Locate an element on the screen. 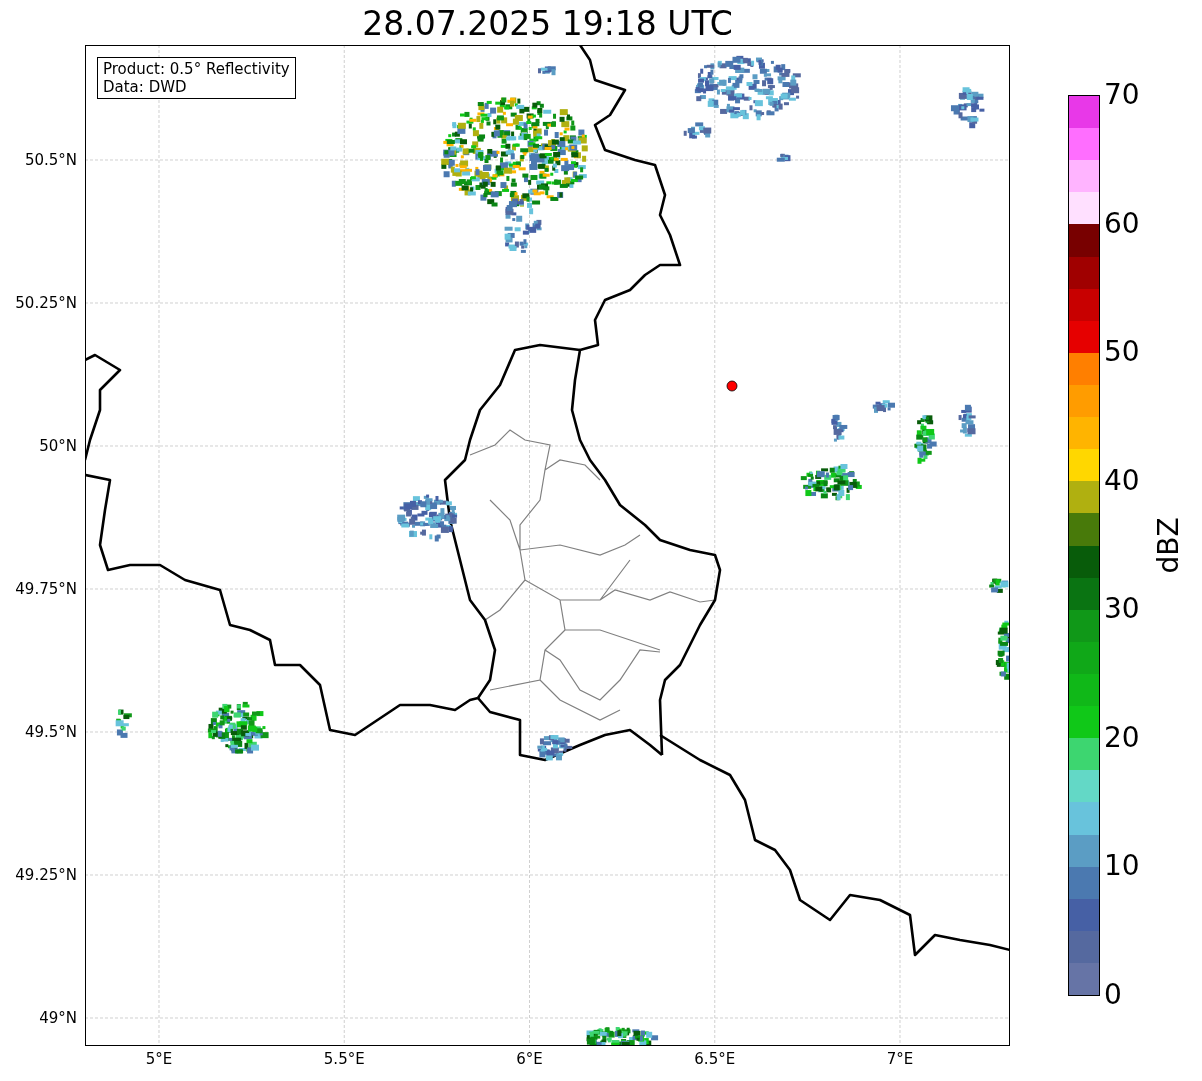 The height and width of the screenshot is (1081, 1202). longitude-label: 5°E is located at coordinates (159, 1059).